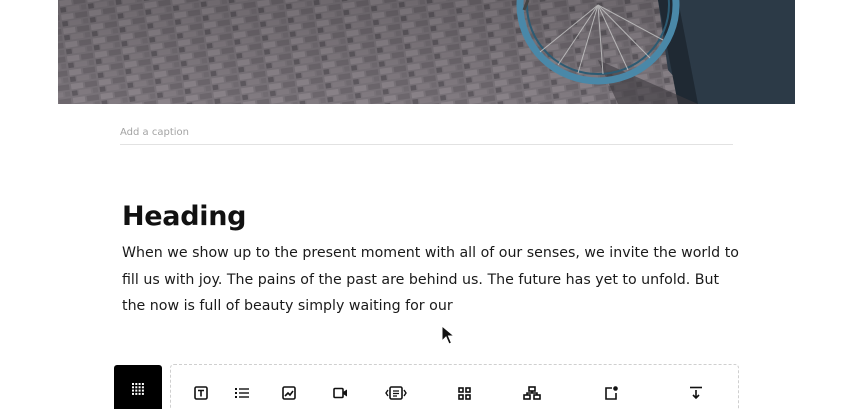  I want to click on image-block-button, so click(289, 393).